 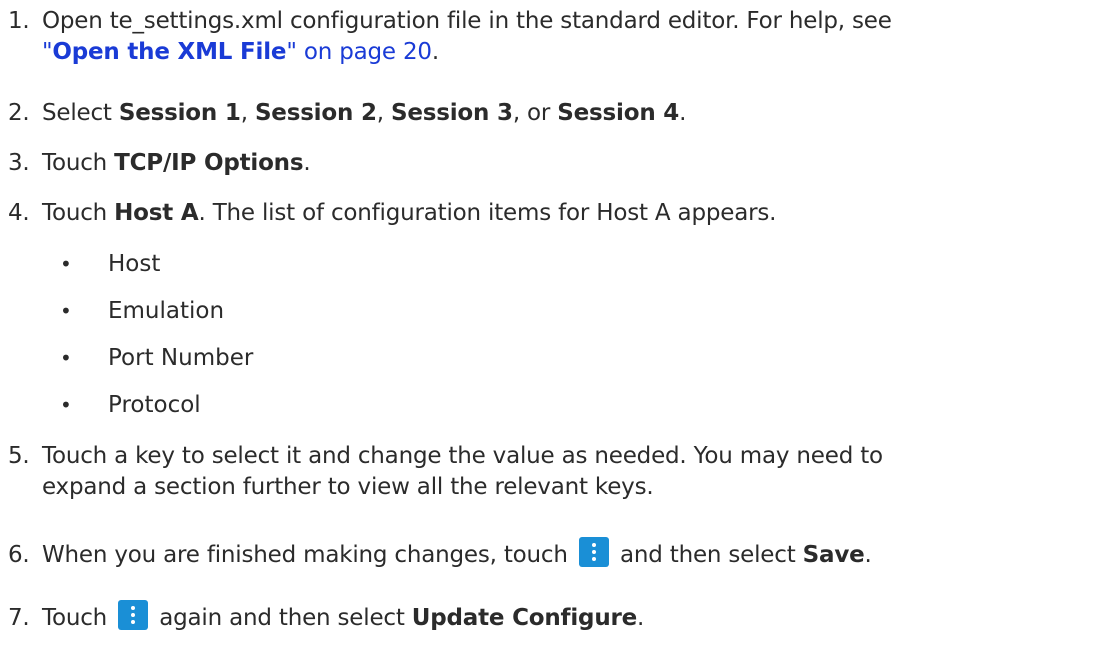 What do you see at coordinates (110, 264) in the screenshot?
I see `list-item: • Host` at bounding box center [110, 264].